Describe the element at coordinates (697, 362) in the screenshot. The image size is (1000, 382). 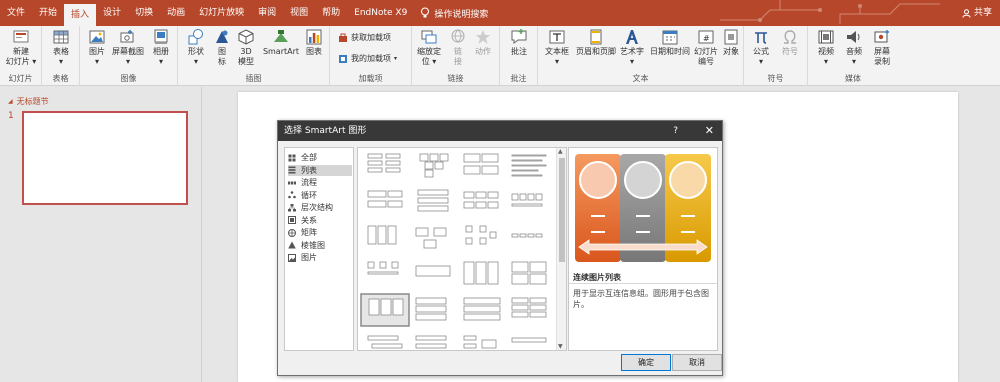
I see `cancel-button: 取消` at that location.